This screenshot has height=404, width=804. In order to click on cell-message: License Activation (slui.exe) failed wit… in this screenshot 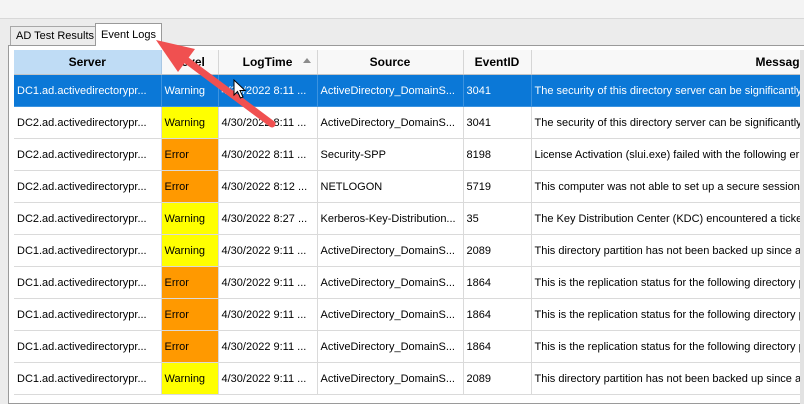, I will do `click(667, 154)`.